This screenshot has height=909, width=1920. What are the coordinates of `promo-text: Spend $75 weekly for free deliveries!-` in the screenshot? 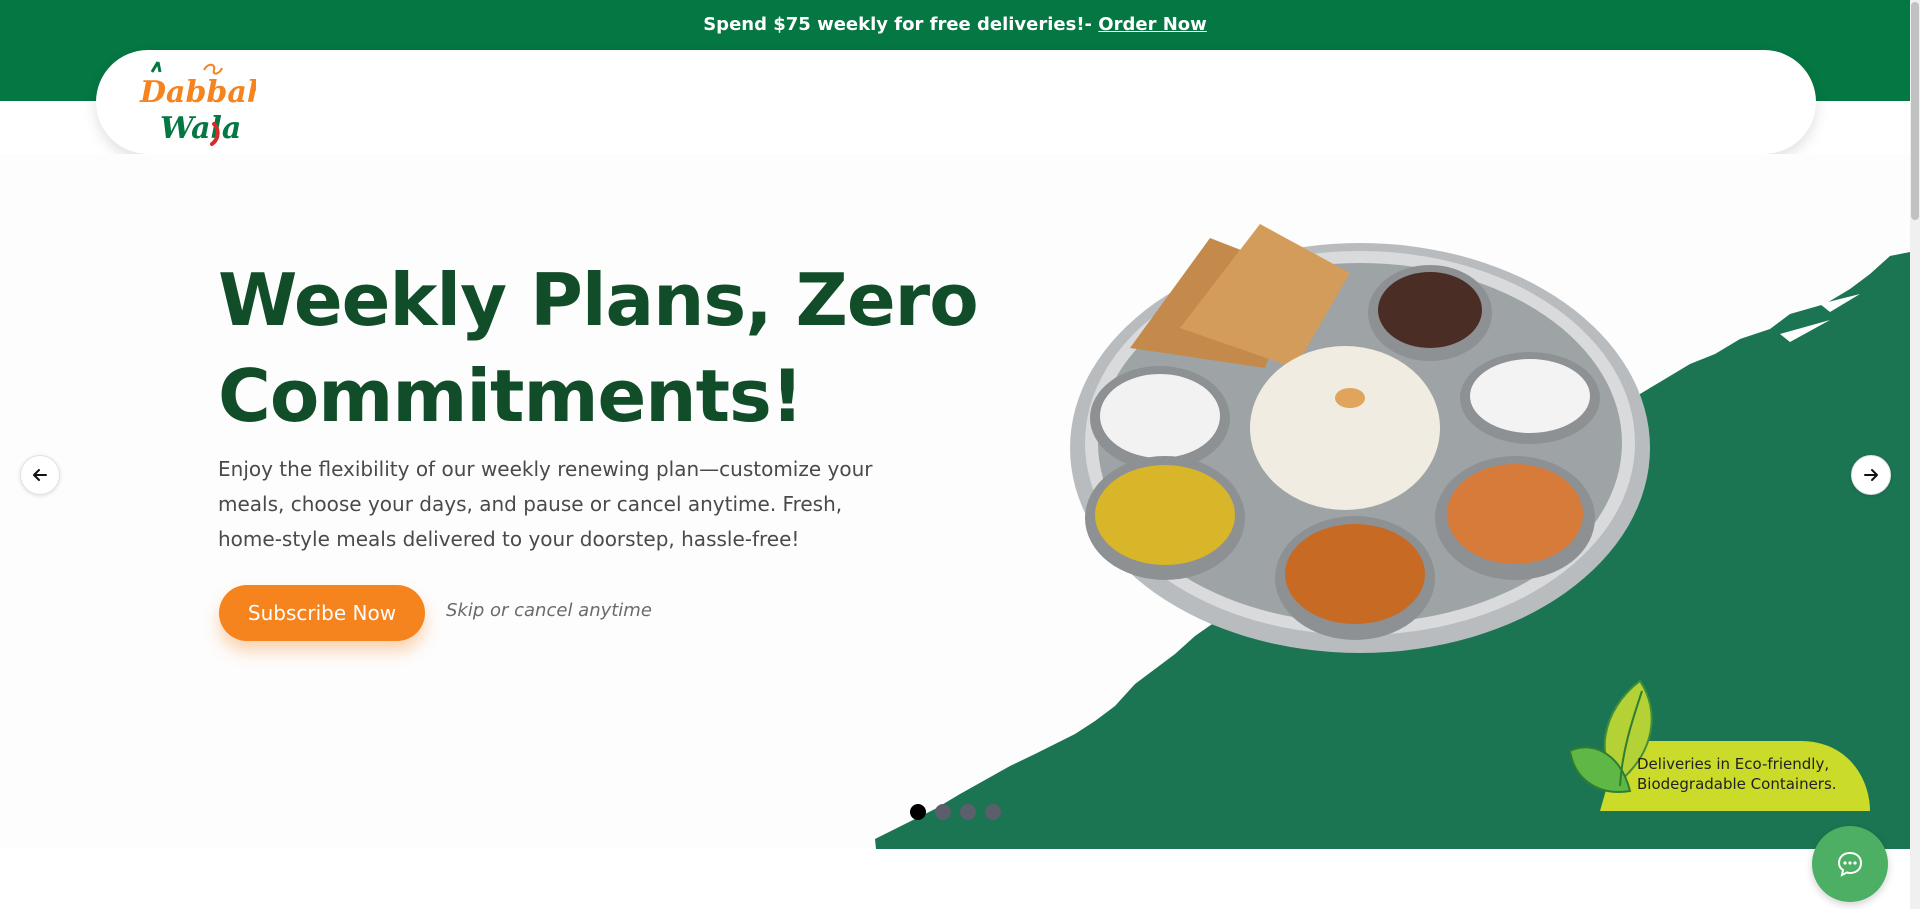 It's located at (901, 24).